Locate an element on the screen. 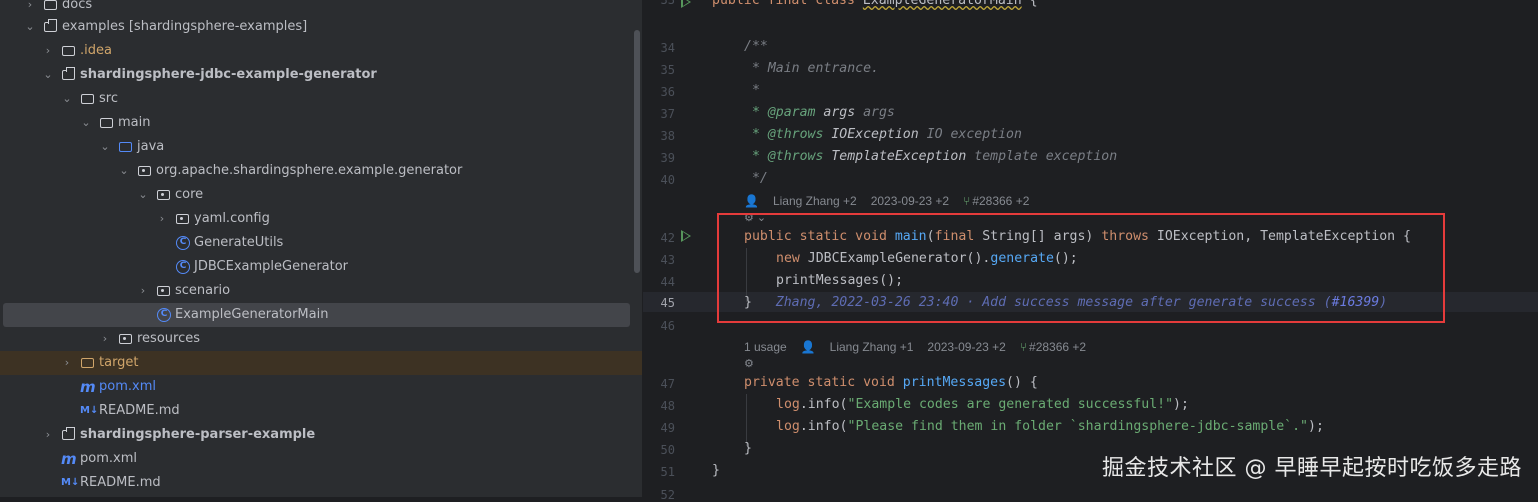  line-number: 42 is located at coordinates (667, 238).